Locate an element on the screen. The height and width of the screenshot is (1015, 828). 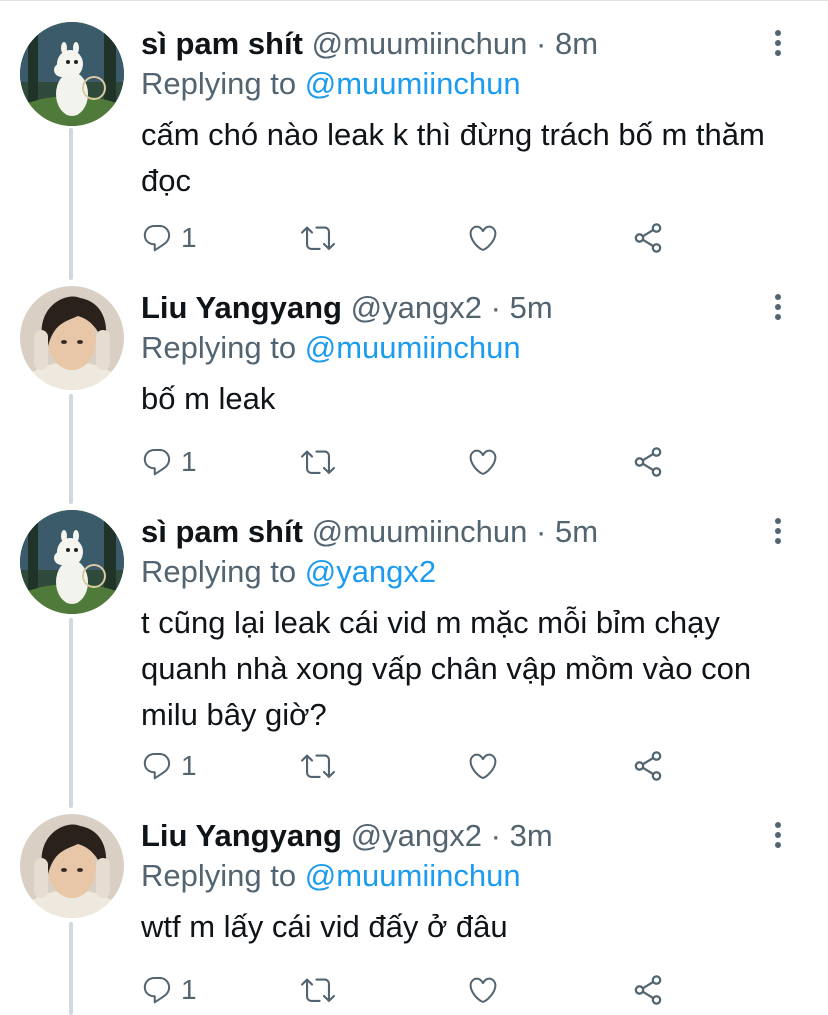
tweet-text: bố m leak is located at coordinates (208, 398).